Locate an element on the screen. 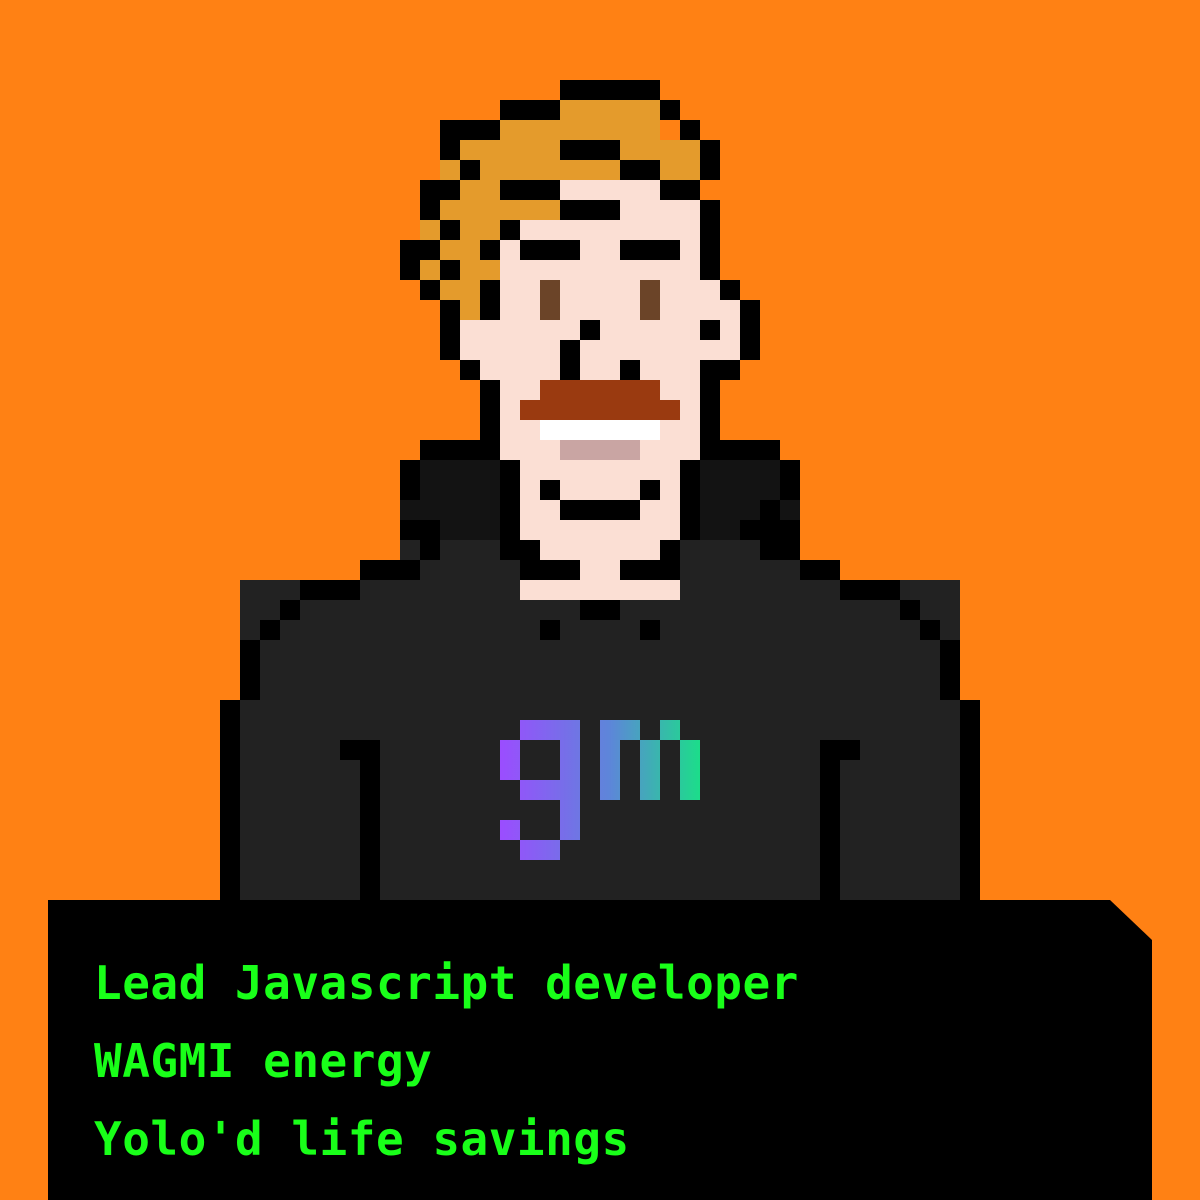  brow-left is located at coordinates (550, 250).